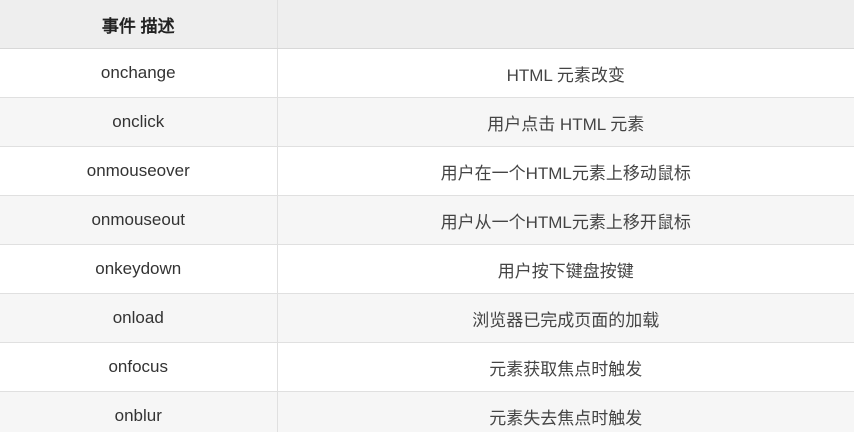 The image size is (854, 432). What do you see at coordinates (565, 171) in the screenshot?
I see `event-description-cell: 用户在一个HTML元素上移动鼠标` at bounding box center [565, 171].